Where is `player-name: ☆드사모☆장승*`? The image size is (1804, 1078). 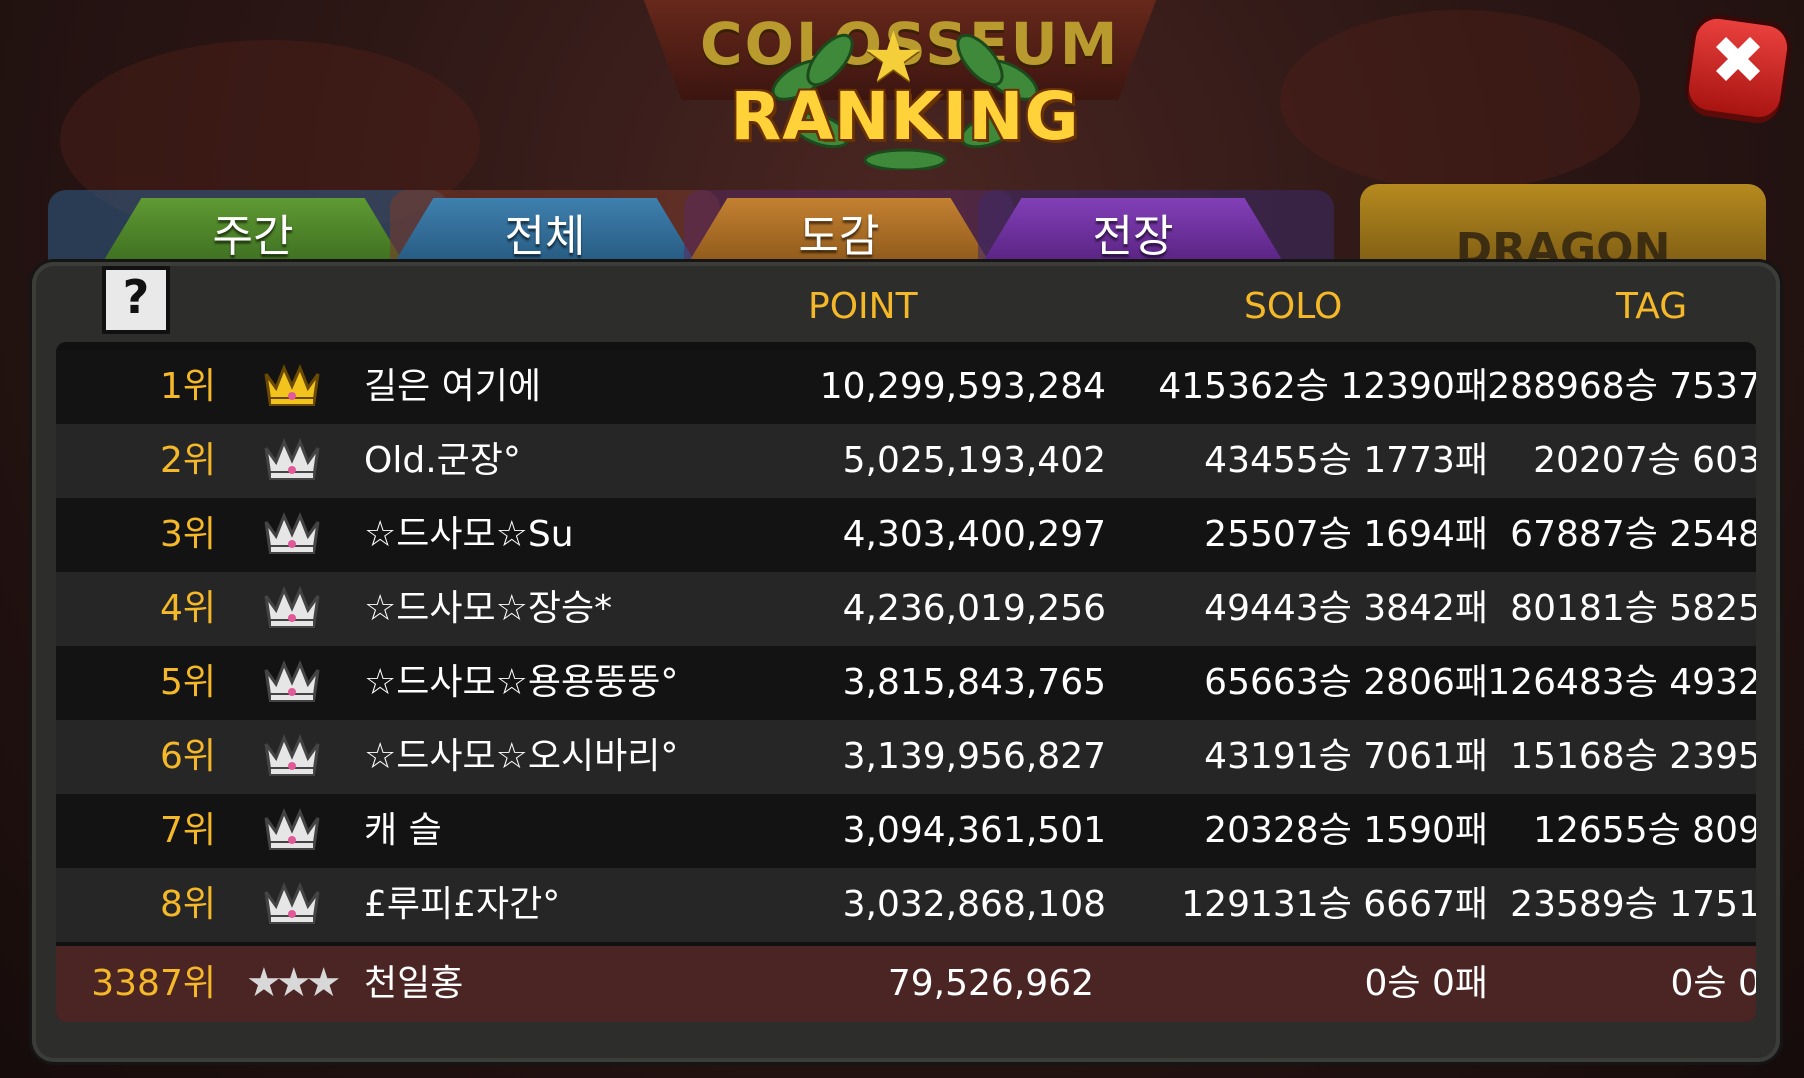 player-name: ☆드사모☆장승* is located at coordinates (488, 608).